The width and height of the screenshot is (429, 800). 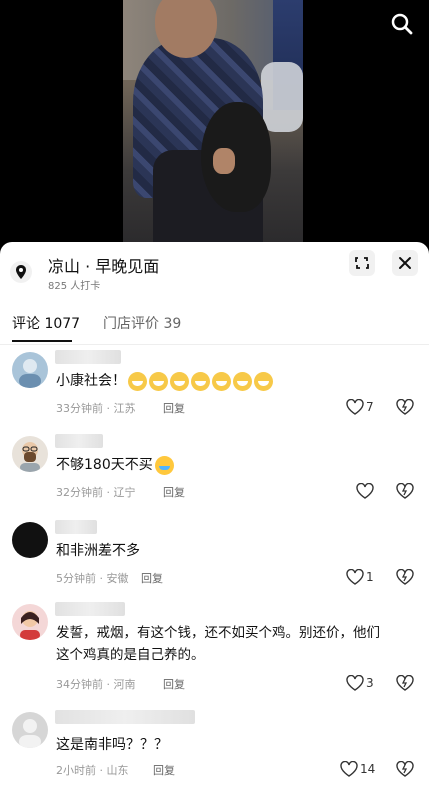 I want to click on comment-text: 不够180天不买, so click(x=115, y=465).